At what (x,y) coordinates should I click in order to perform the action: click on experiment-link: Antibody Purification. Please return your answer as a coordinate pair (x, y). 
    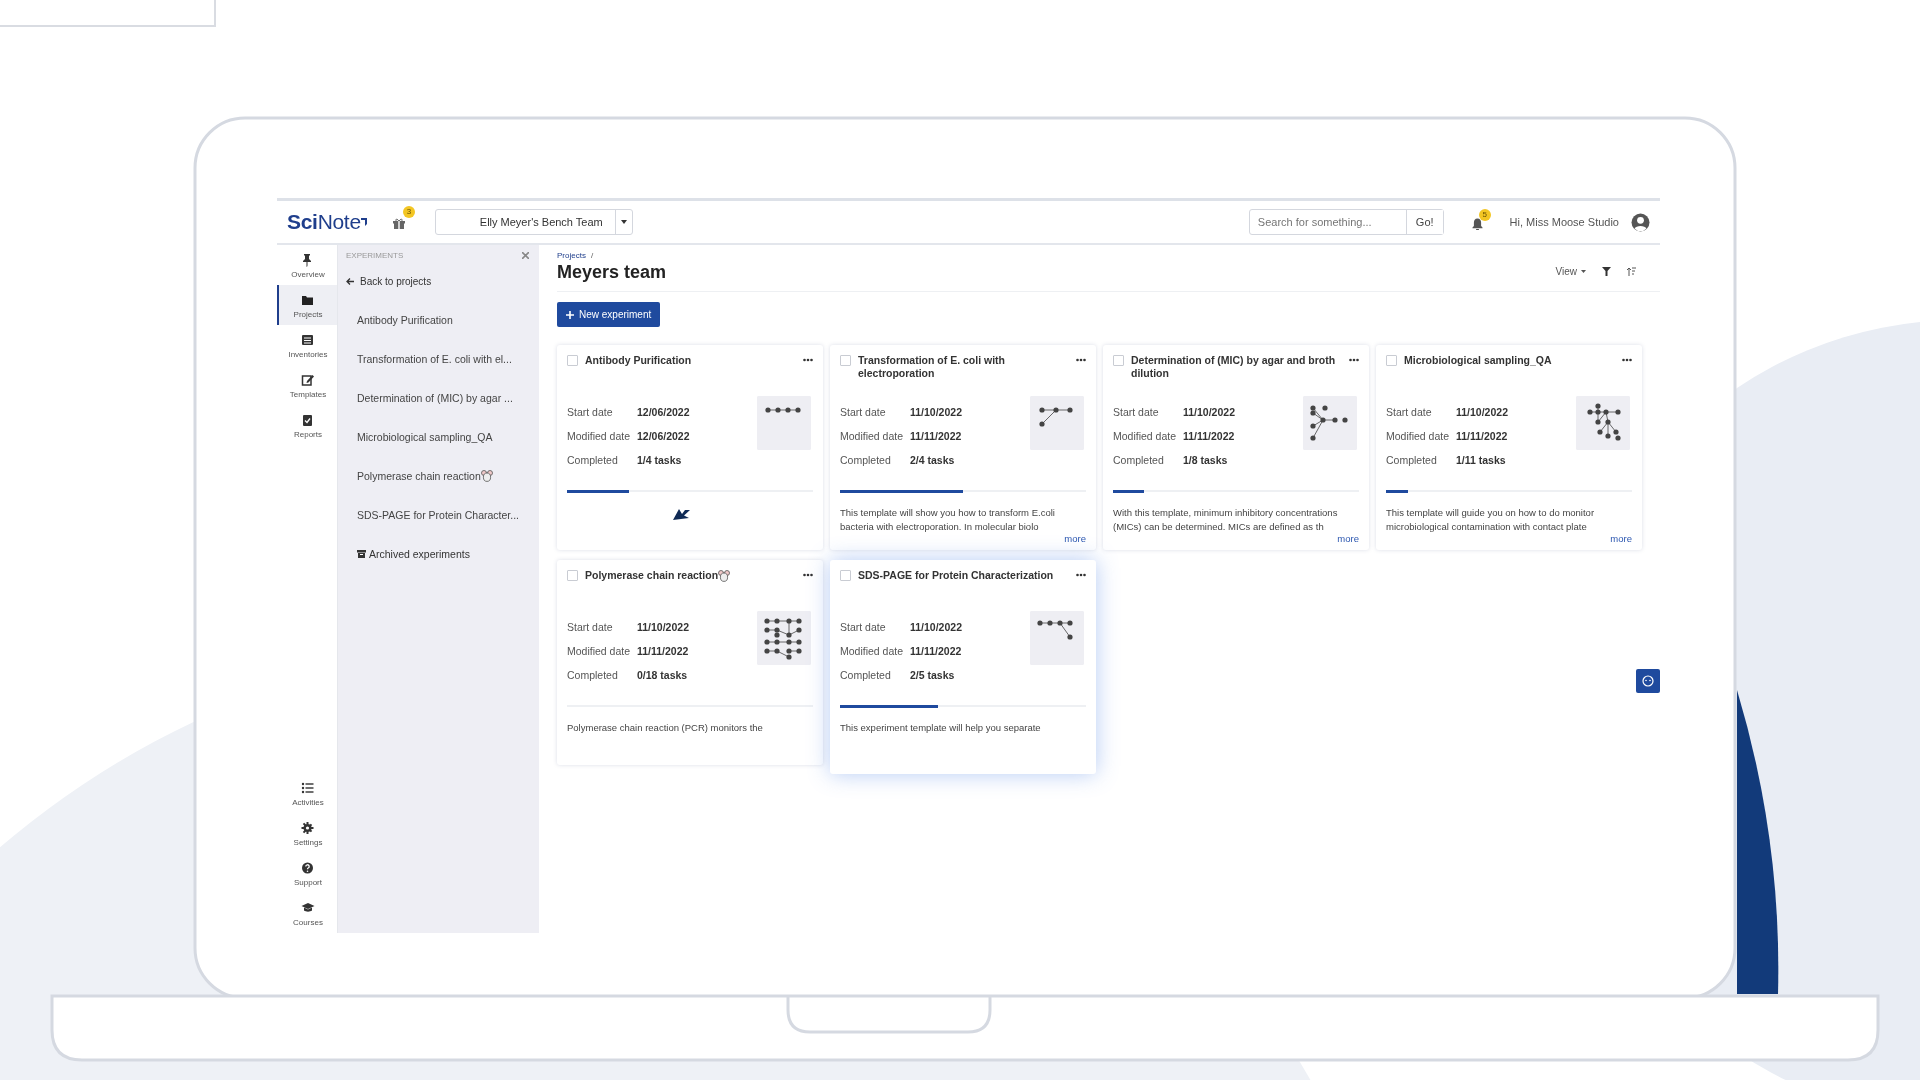
    Looking at the image, I should click on (438, 320).